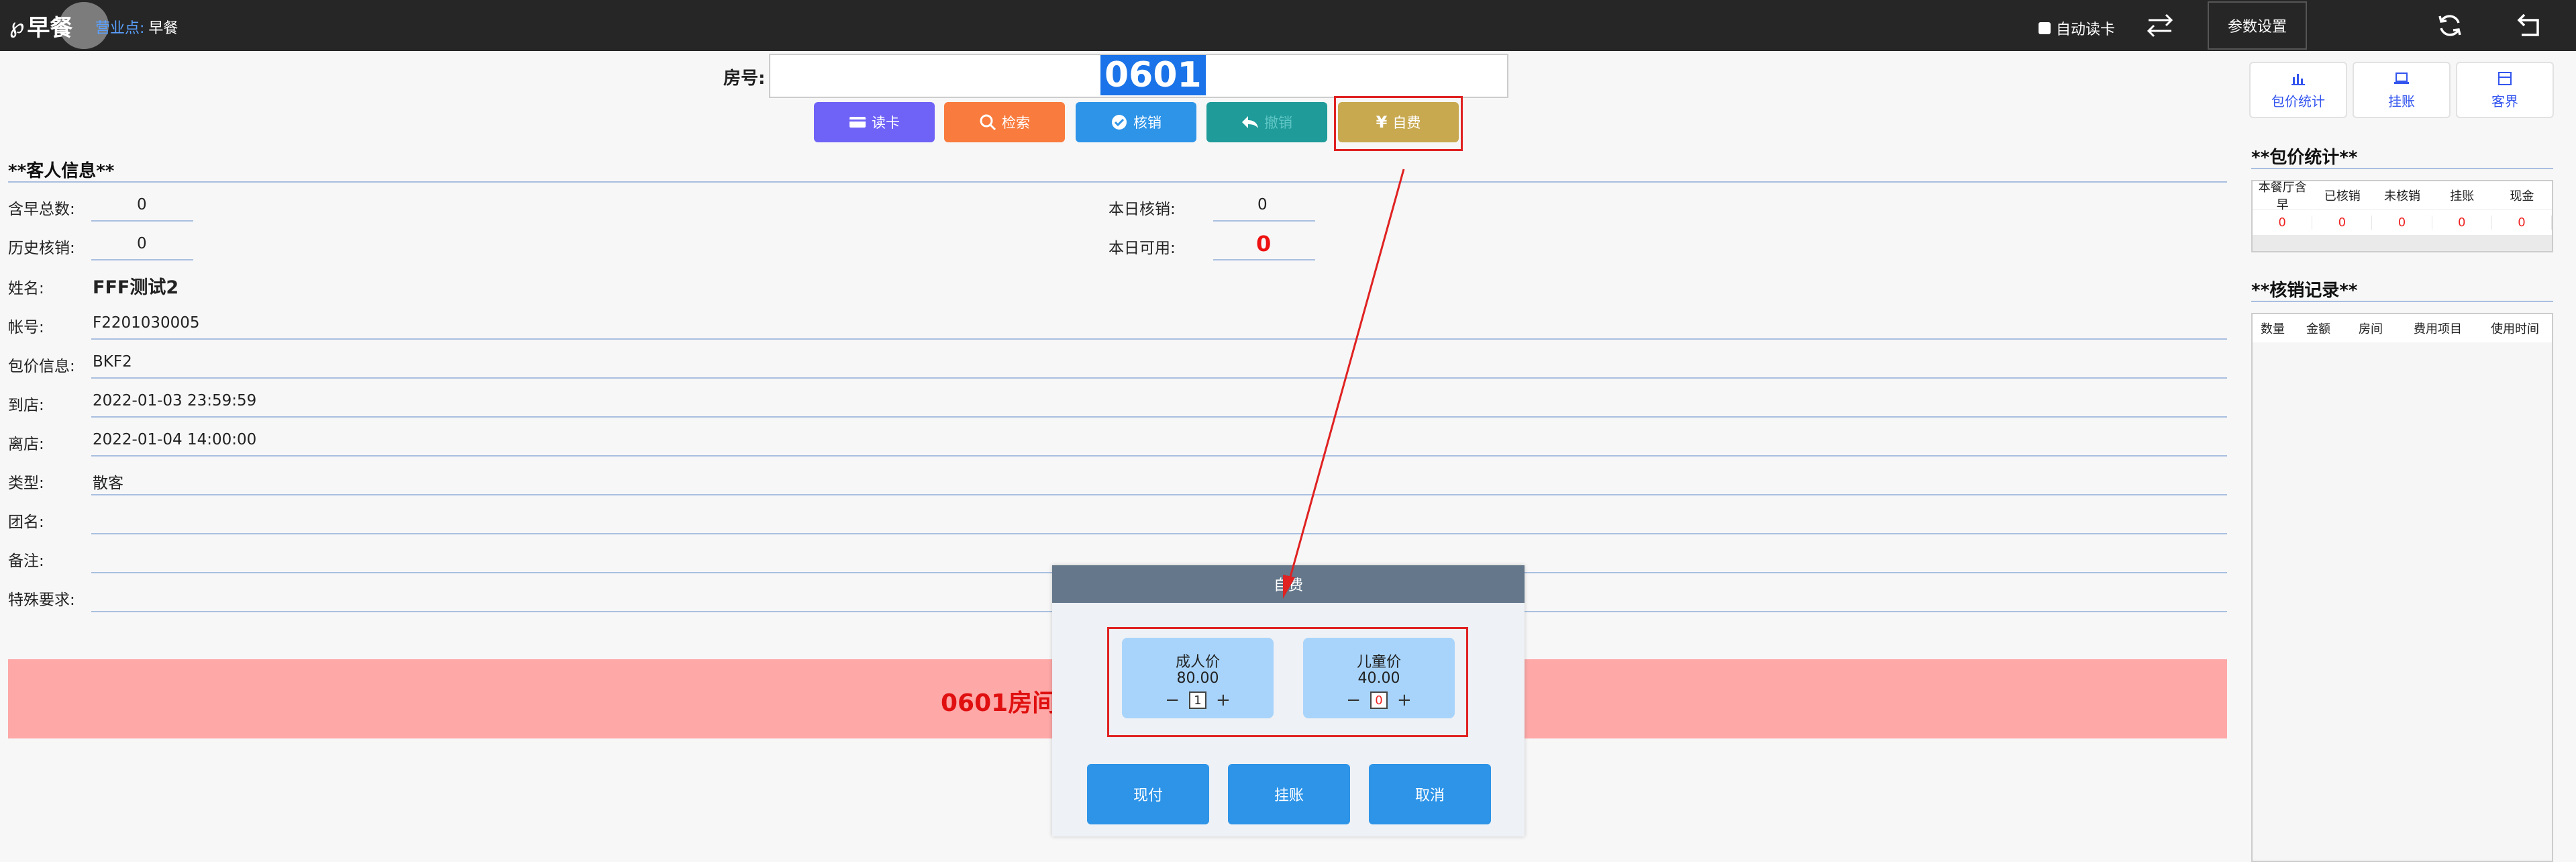 The image size is (2576, 862). I want to click on package-stats-header: 本餐厅含早 已核销 未核销 挂账 现金, so click(2402, 197).